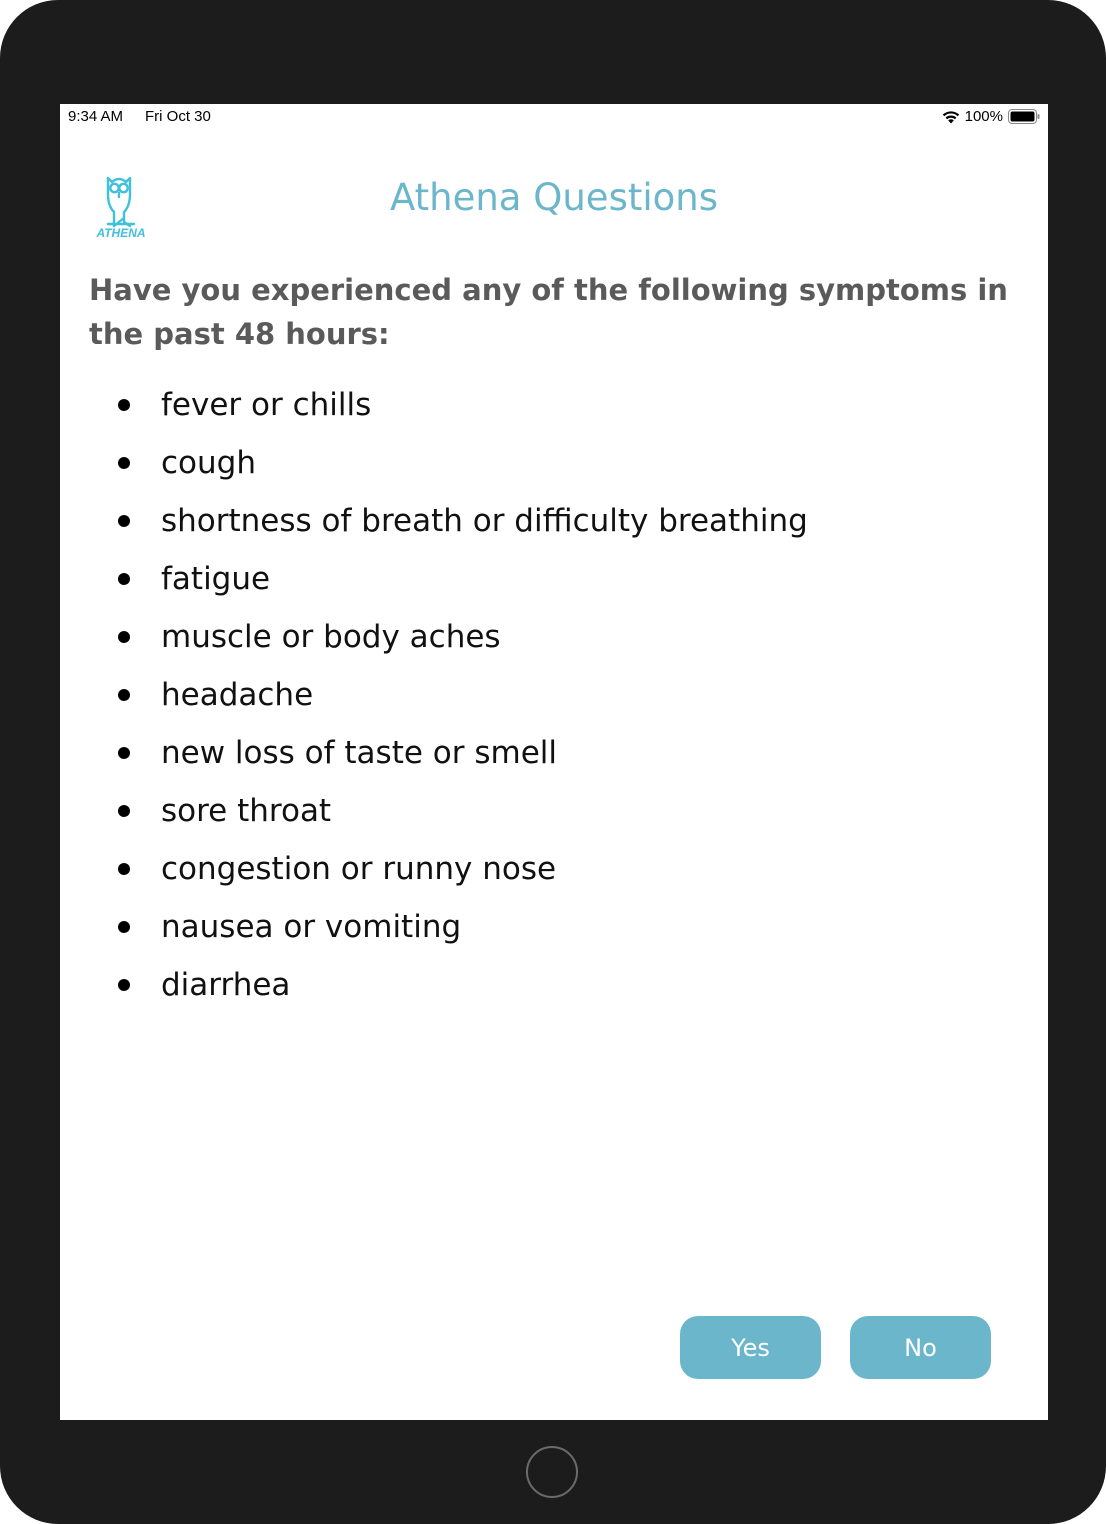 The image size is (1106, 1524). I want to click on yes-button: Yes, so click(750, 1347).